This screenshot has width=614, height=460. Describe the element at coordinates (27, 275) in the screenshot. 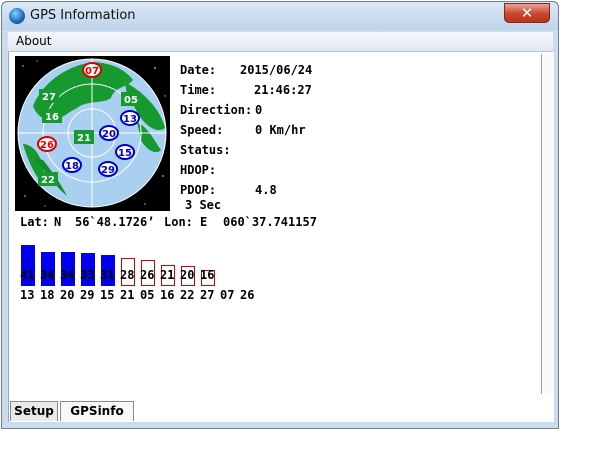

I see `snr-value-label: 41` at that location.